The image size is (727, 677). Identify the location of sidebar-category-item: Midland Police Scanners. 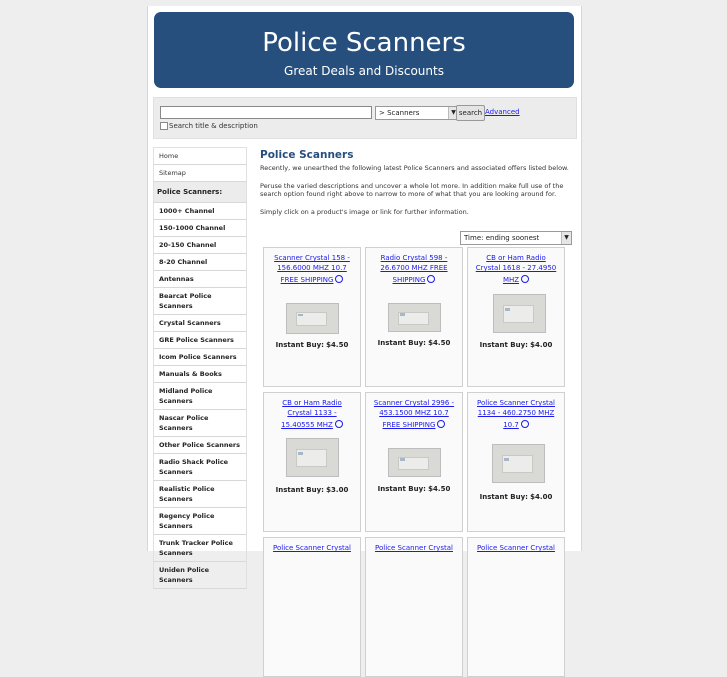
(200, 396).